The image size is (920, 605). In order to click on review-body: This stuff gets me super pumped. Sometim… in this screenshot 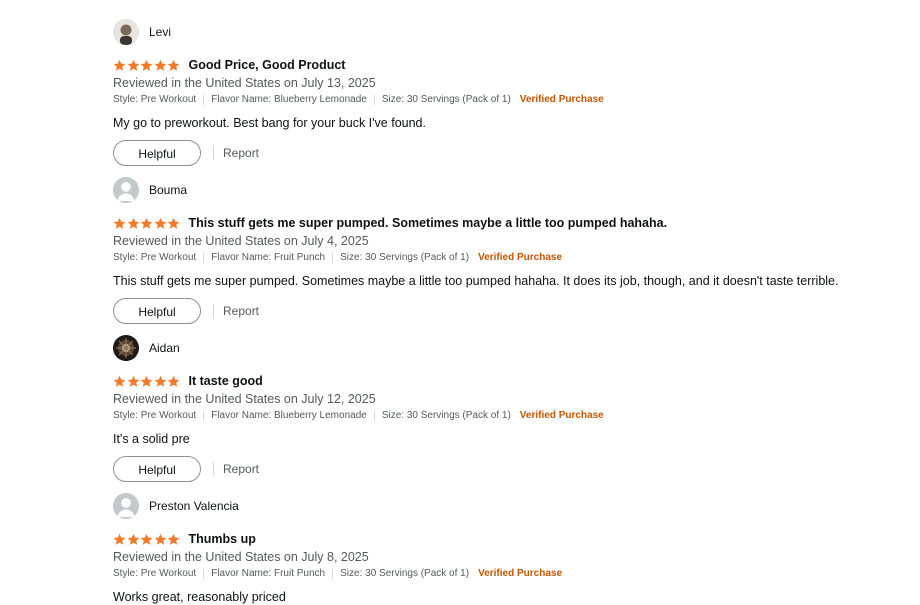, I will do `click(476, 281)`.